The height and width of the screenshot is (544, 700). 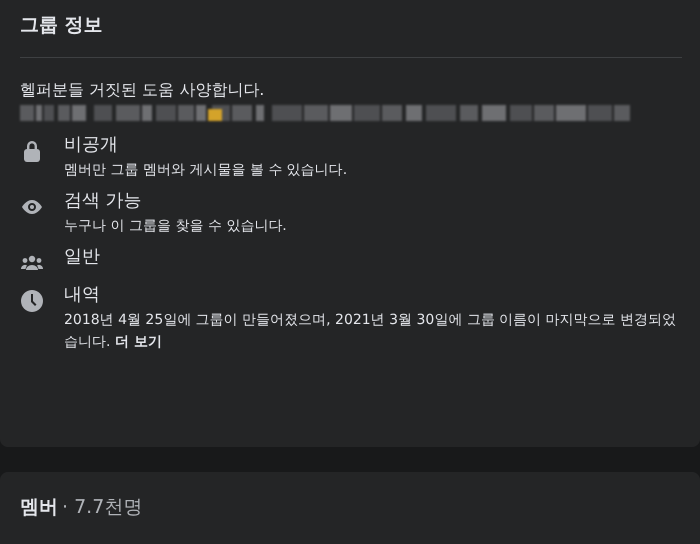 What do you see at coordinates (206, 170) in the screenshot?
I see `item-description: 멤버만 그룹 멤버와 게시물을 볼 수 있습니다.` at bounding box center [206, 170].